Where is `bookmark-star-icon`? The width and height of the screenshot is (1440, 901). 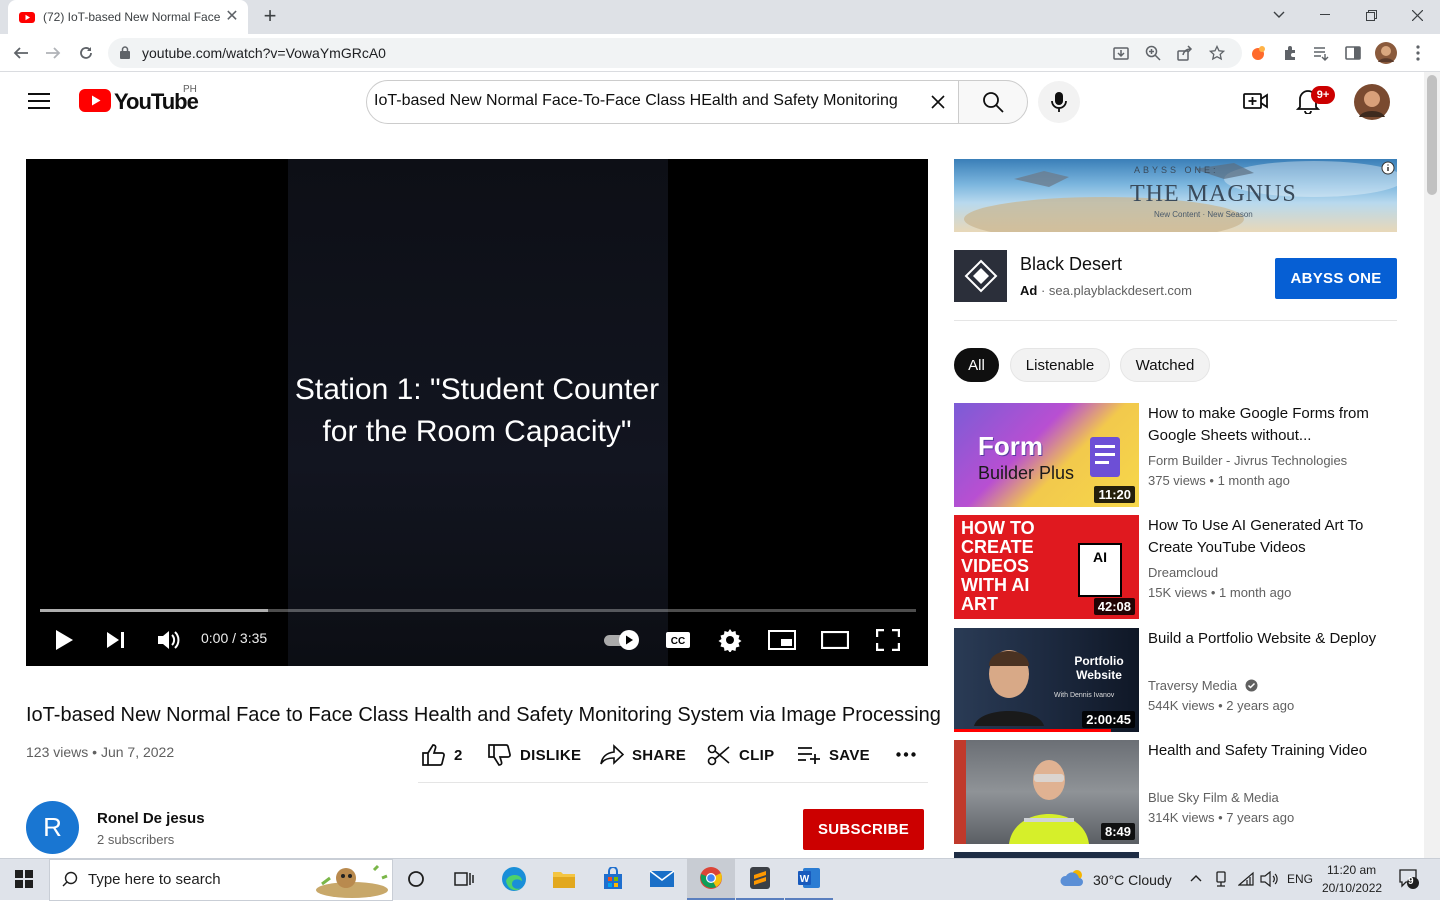 bookmark-star-icon is located at coordinates (1217, 53).